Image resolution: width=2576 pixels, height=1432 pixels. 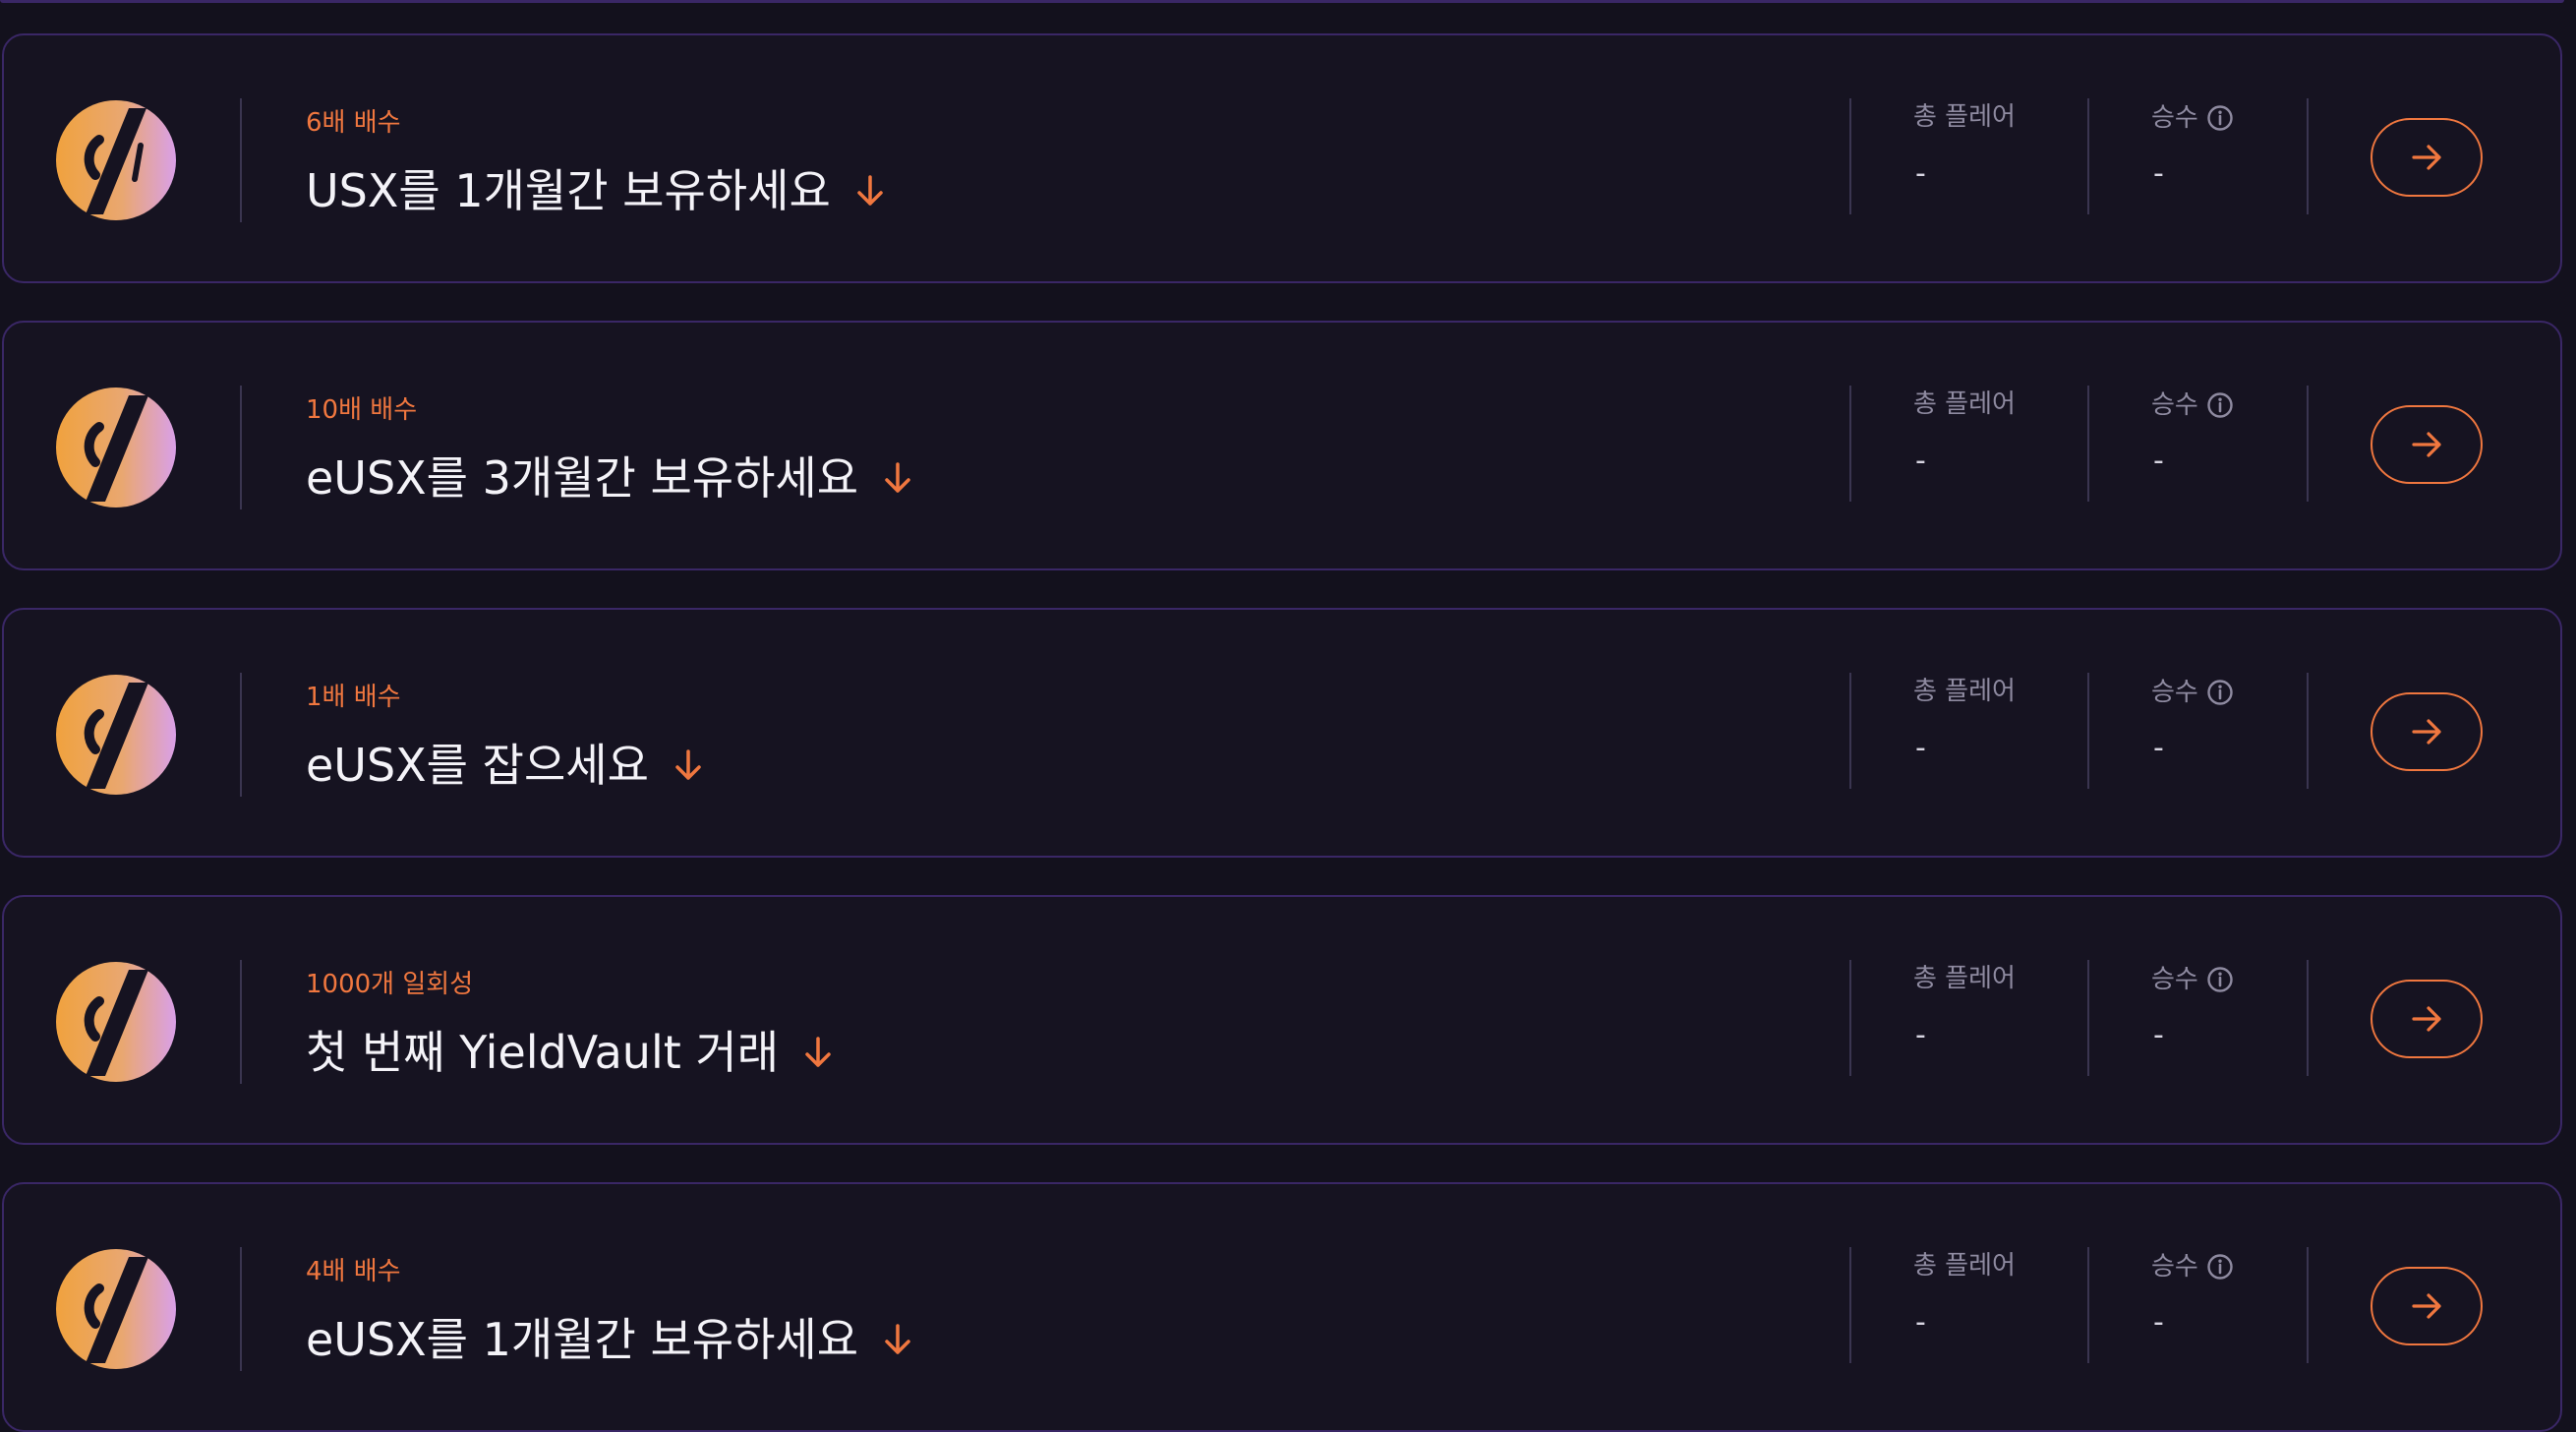 I want to click on multiplier-badge: 10배 배수, so click(x=362, y=410).